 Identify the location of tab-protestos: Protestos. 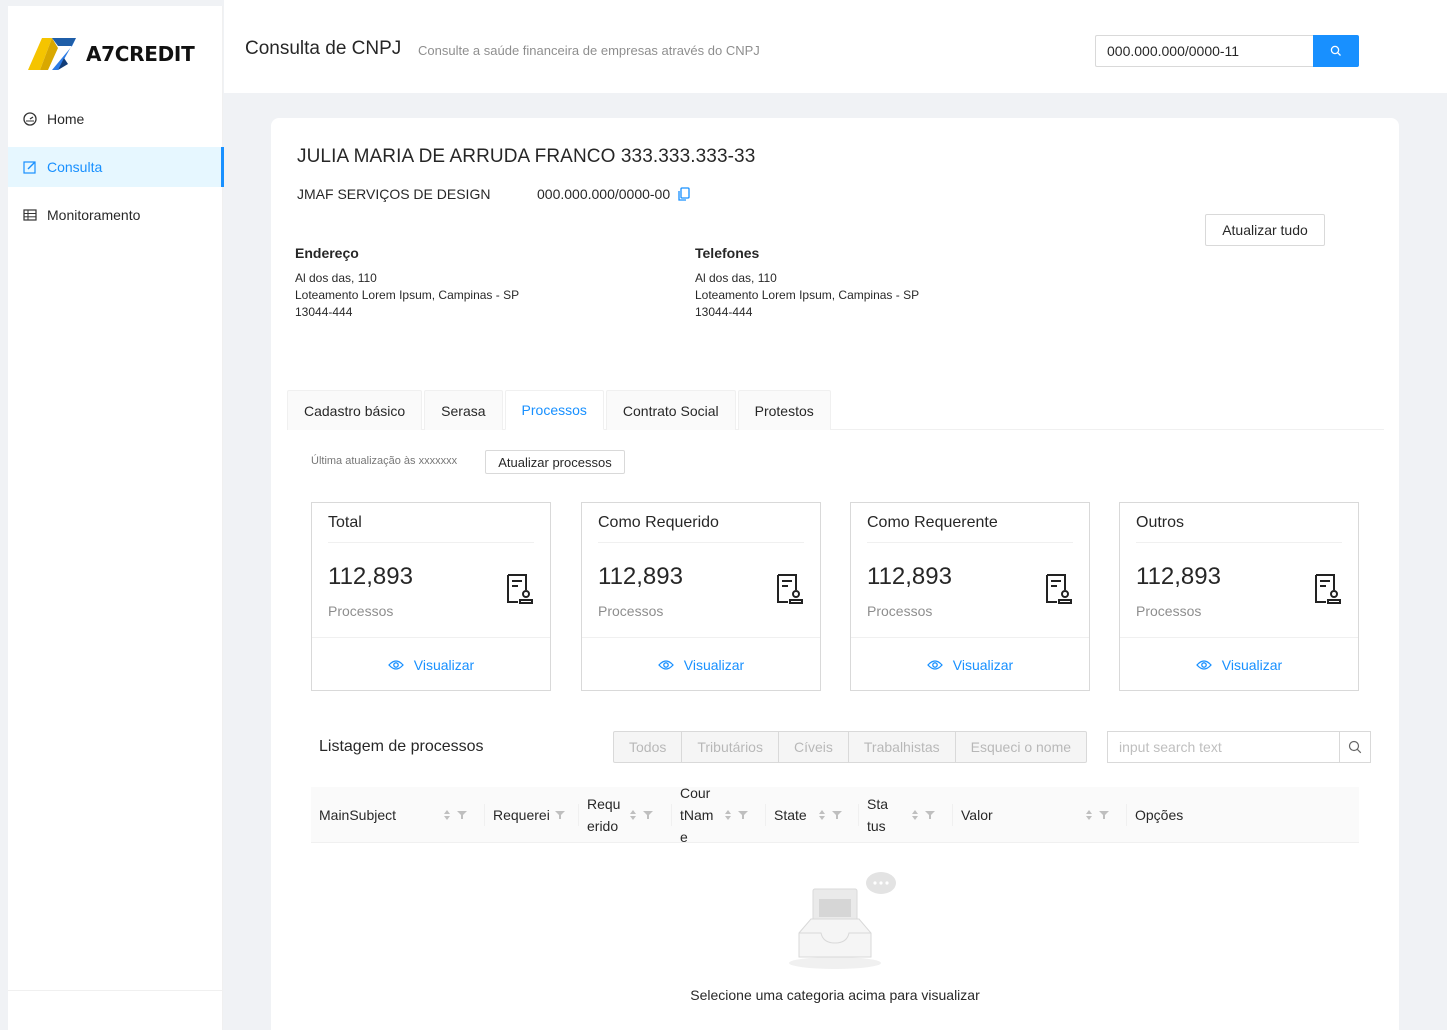
(784, 410).